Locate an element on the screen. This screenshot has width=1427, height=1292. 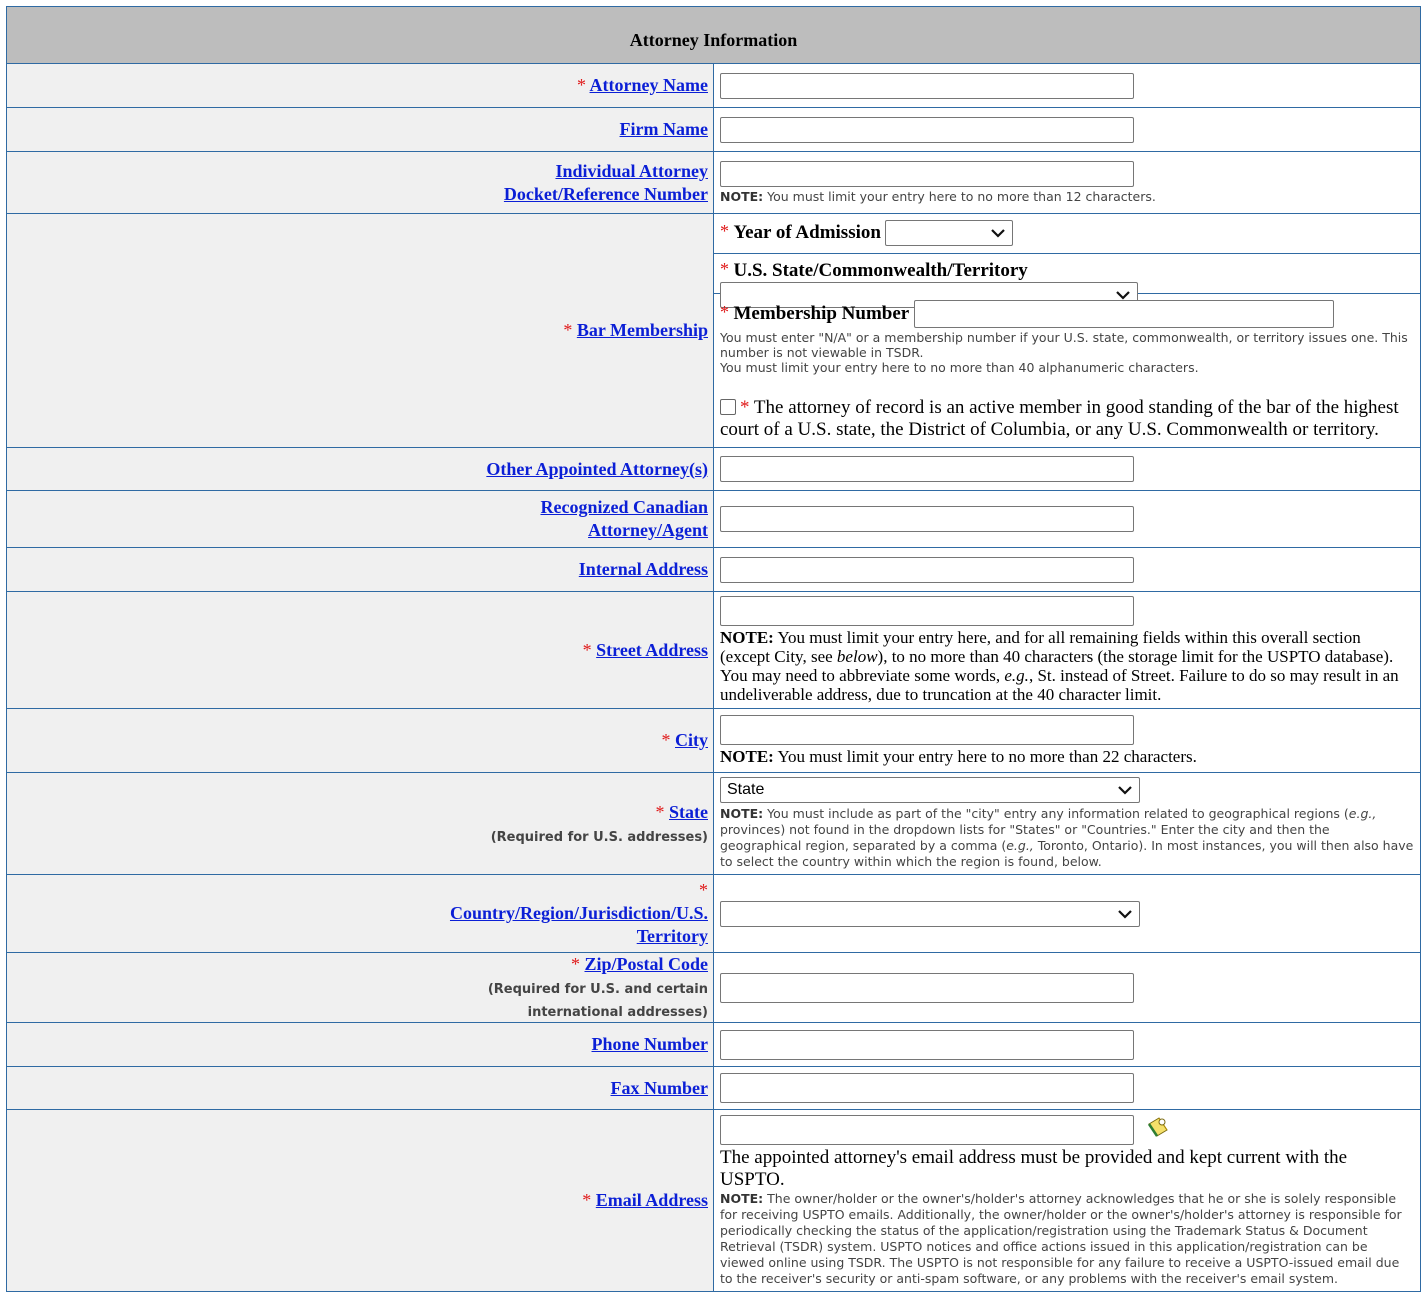
firm-name-help-link: Firm Name is located at coordinates (664, 129).